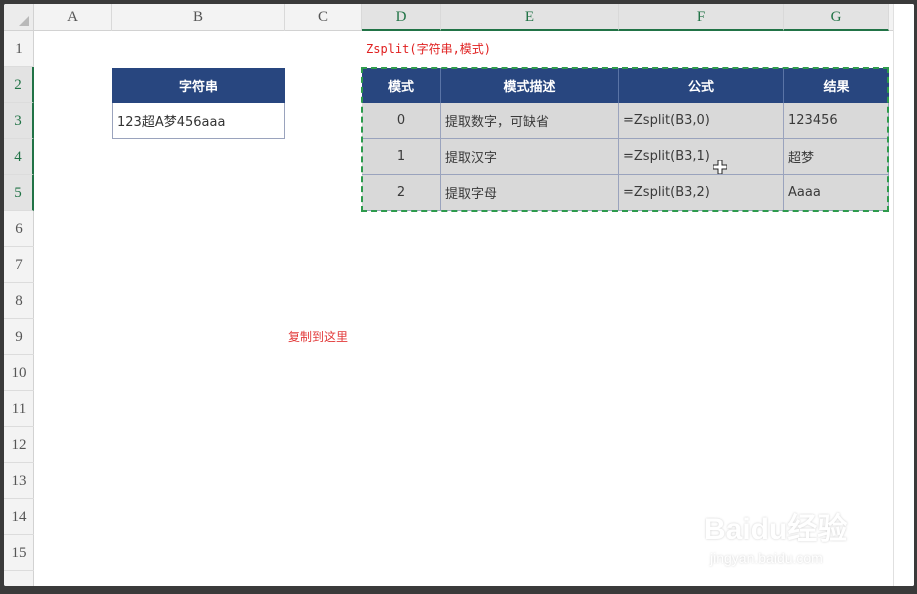  Describe the element at coordinates (19, 409) in the screenshot. I see `row-header-11: 11` at that location.